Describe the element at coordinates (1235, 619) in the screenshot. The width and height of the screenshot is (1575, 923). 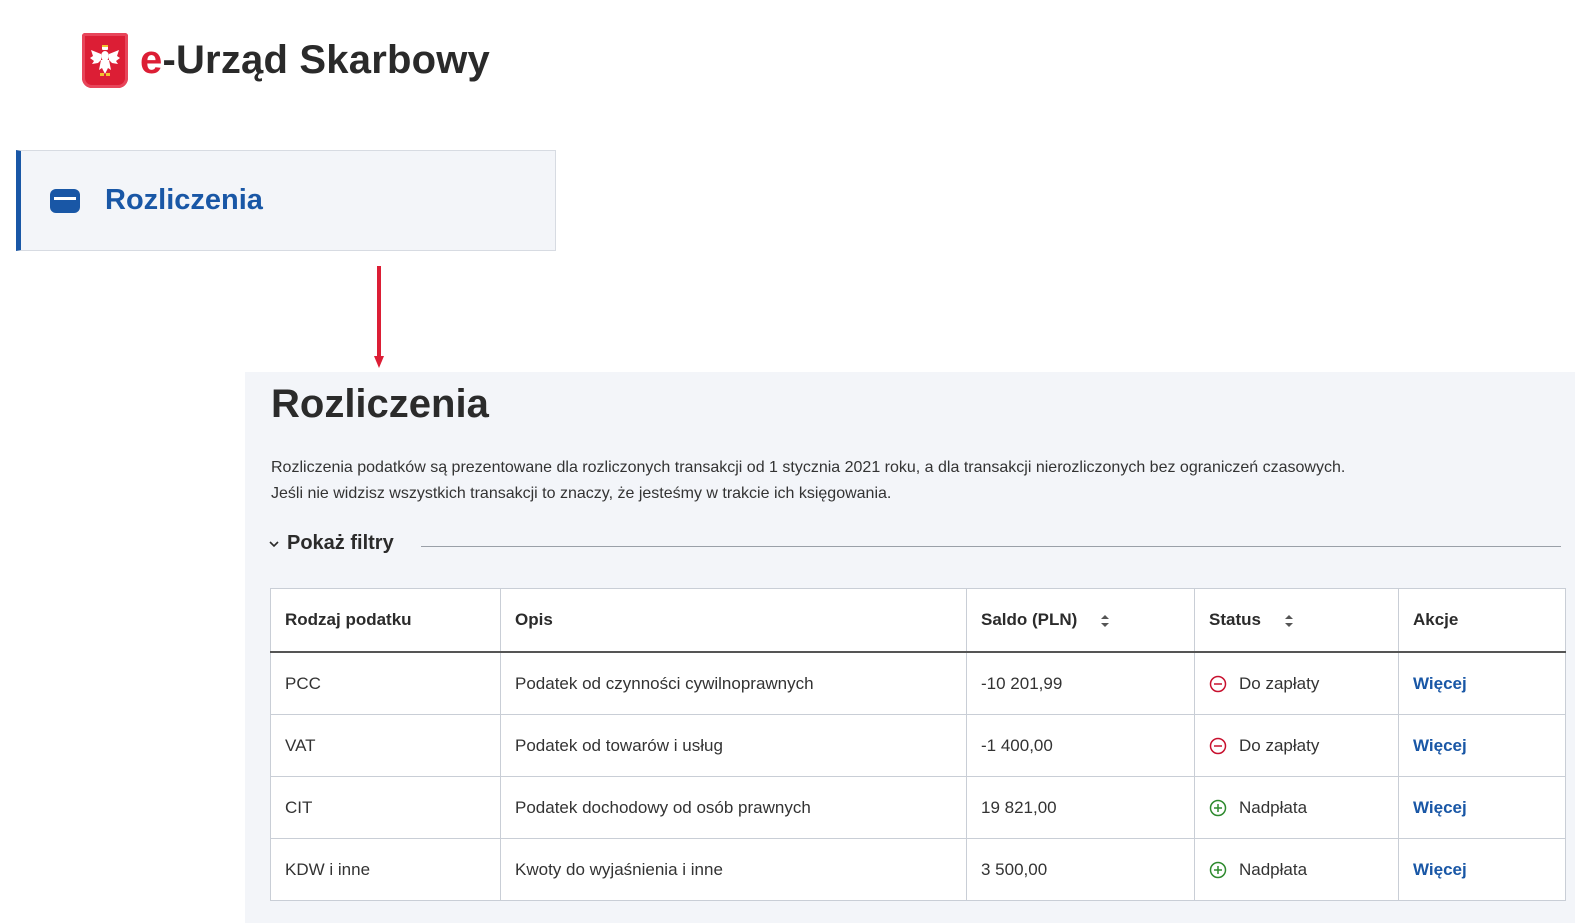
I see `column-header-status-label: Status` at that location.